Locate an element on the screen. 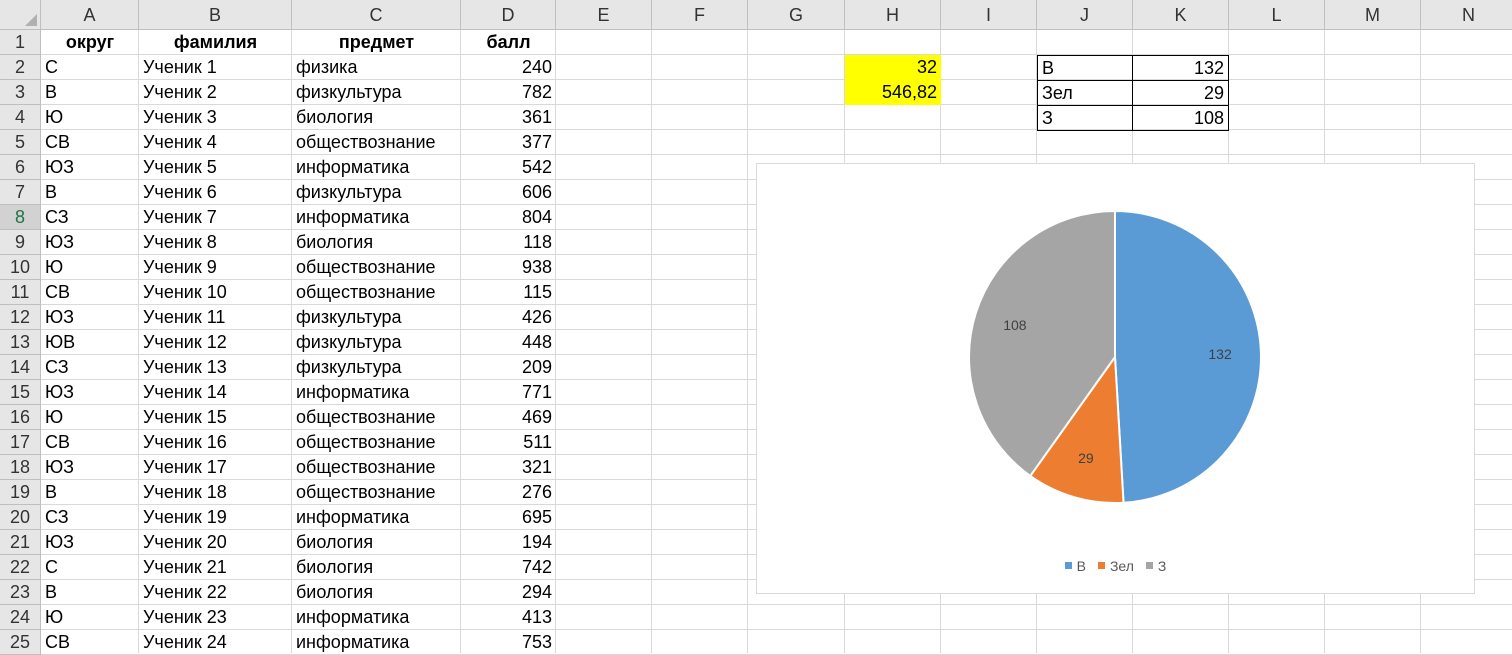  column-header-h: H is located at coordinates (893, 15).